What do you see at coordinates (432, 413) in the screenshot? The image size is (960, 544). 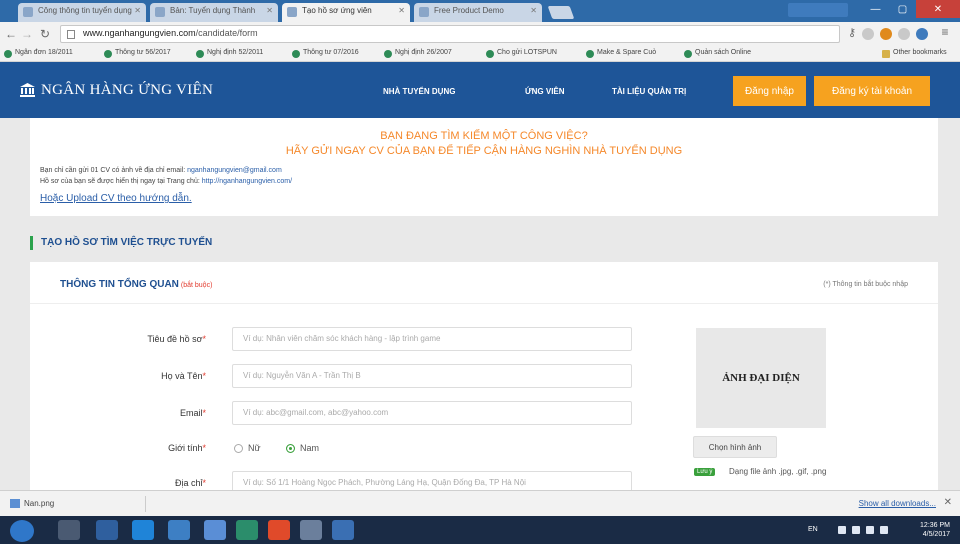 I see `email-input: Ví dụ: abc@gmail.com, abc@yahoo.com` at bounding box center [432, 413].